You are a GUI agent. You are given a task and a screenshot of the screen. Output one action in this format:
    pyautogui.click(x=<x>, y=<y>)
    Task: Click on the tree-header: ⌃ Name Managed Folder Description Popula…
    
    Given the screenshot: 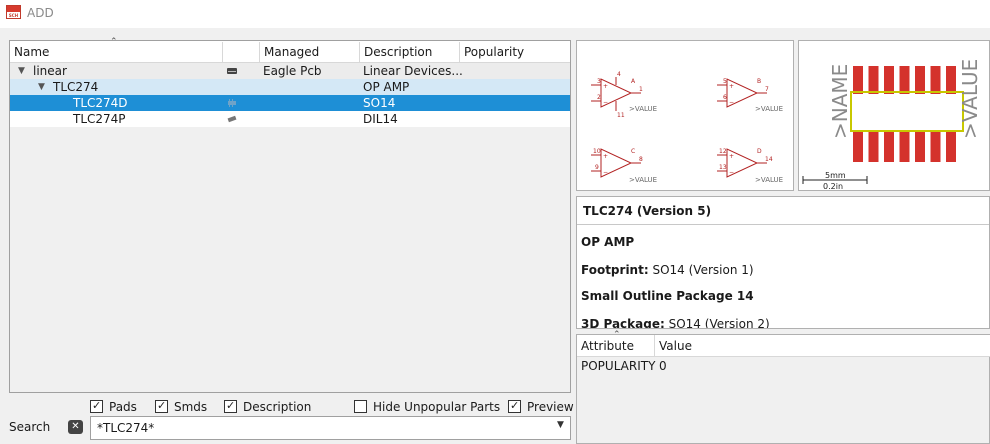 What is the action you would take?
    pyautogui.click(x=290, y=58)
    